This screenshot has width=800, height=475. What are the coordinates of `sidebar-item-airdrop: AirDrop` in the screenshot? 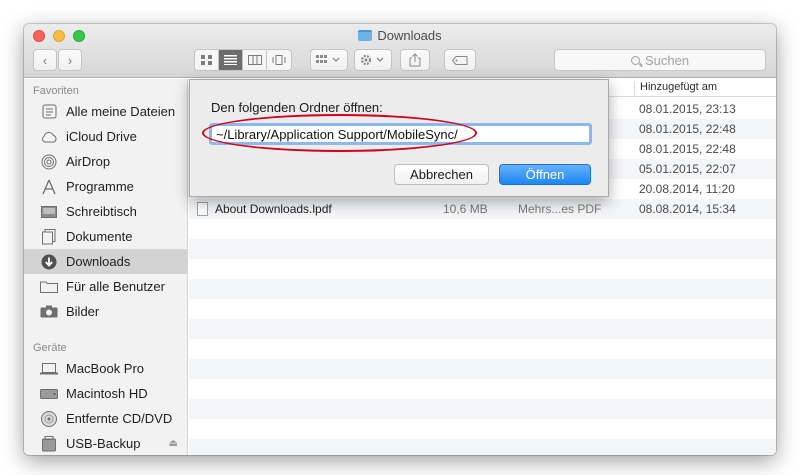 It's located at (106, 161).